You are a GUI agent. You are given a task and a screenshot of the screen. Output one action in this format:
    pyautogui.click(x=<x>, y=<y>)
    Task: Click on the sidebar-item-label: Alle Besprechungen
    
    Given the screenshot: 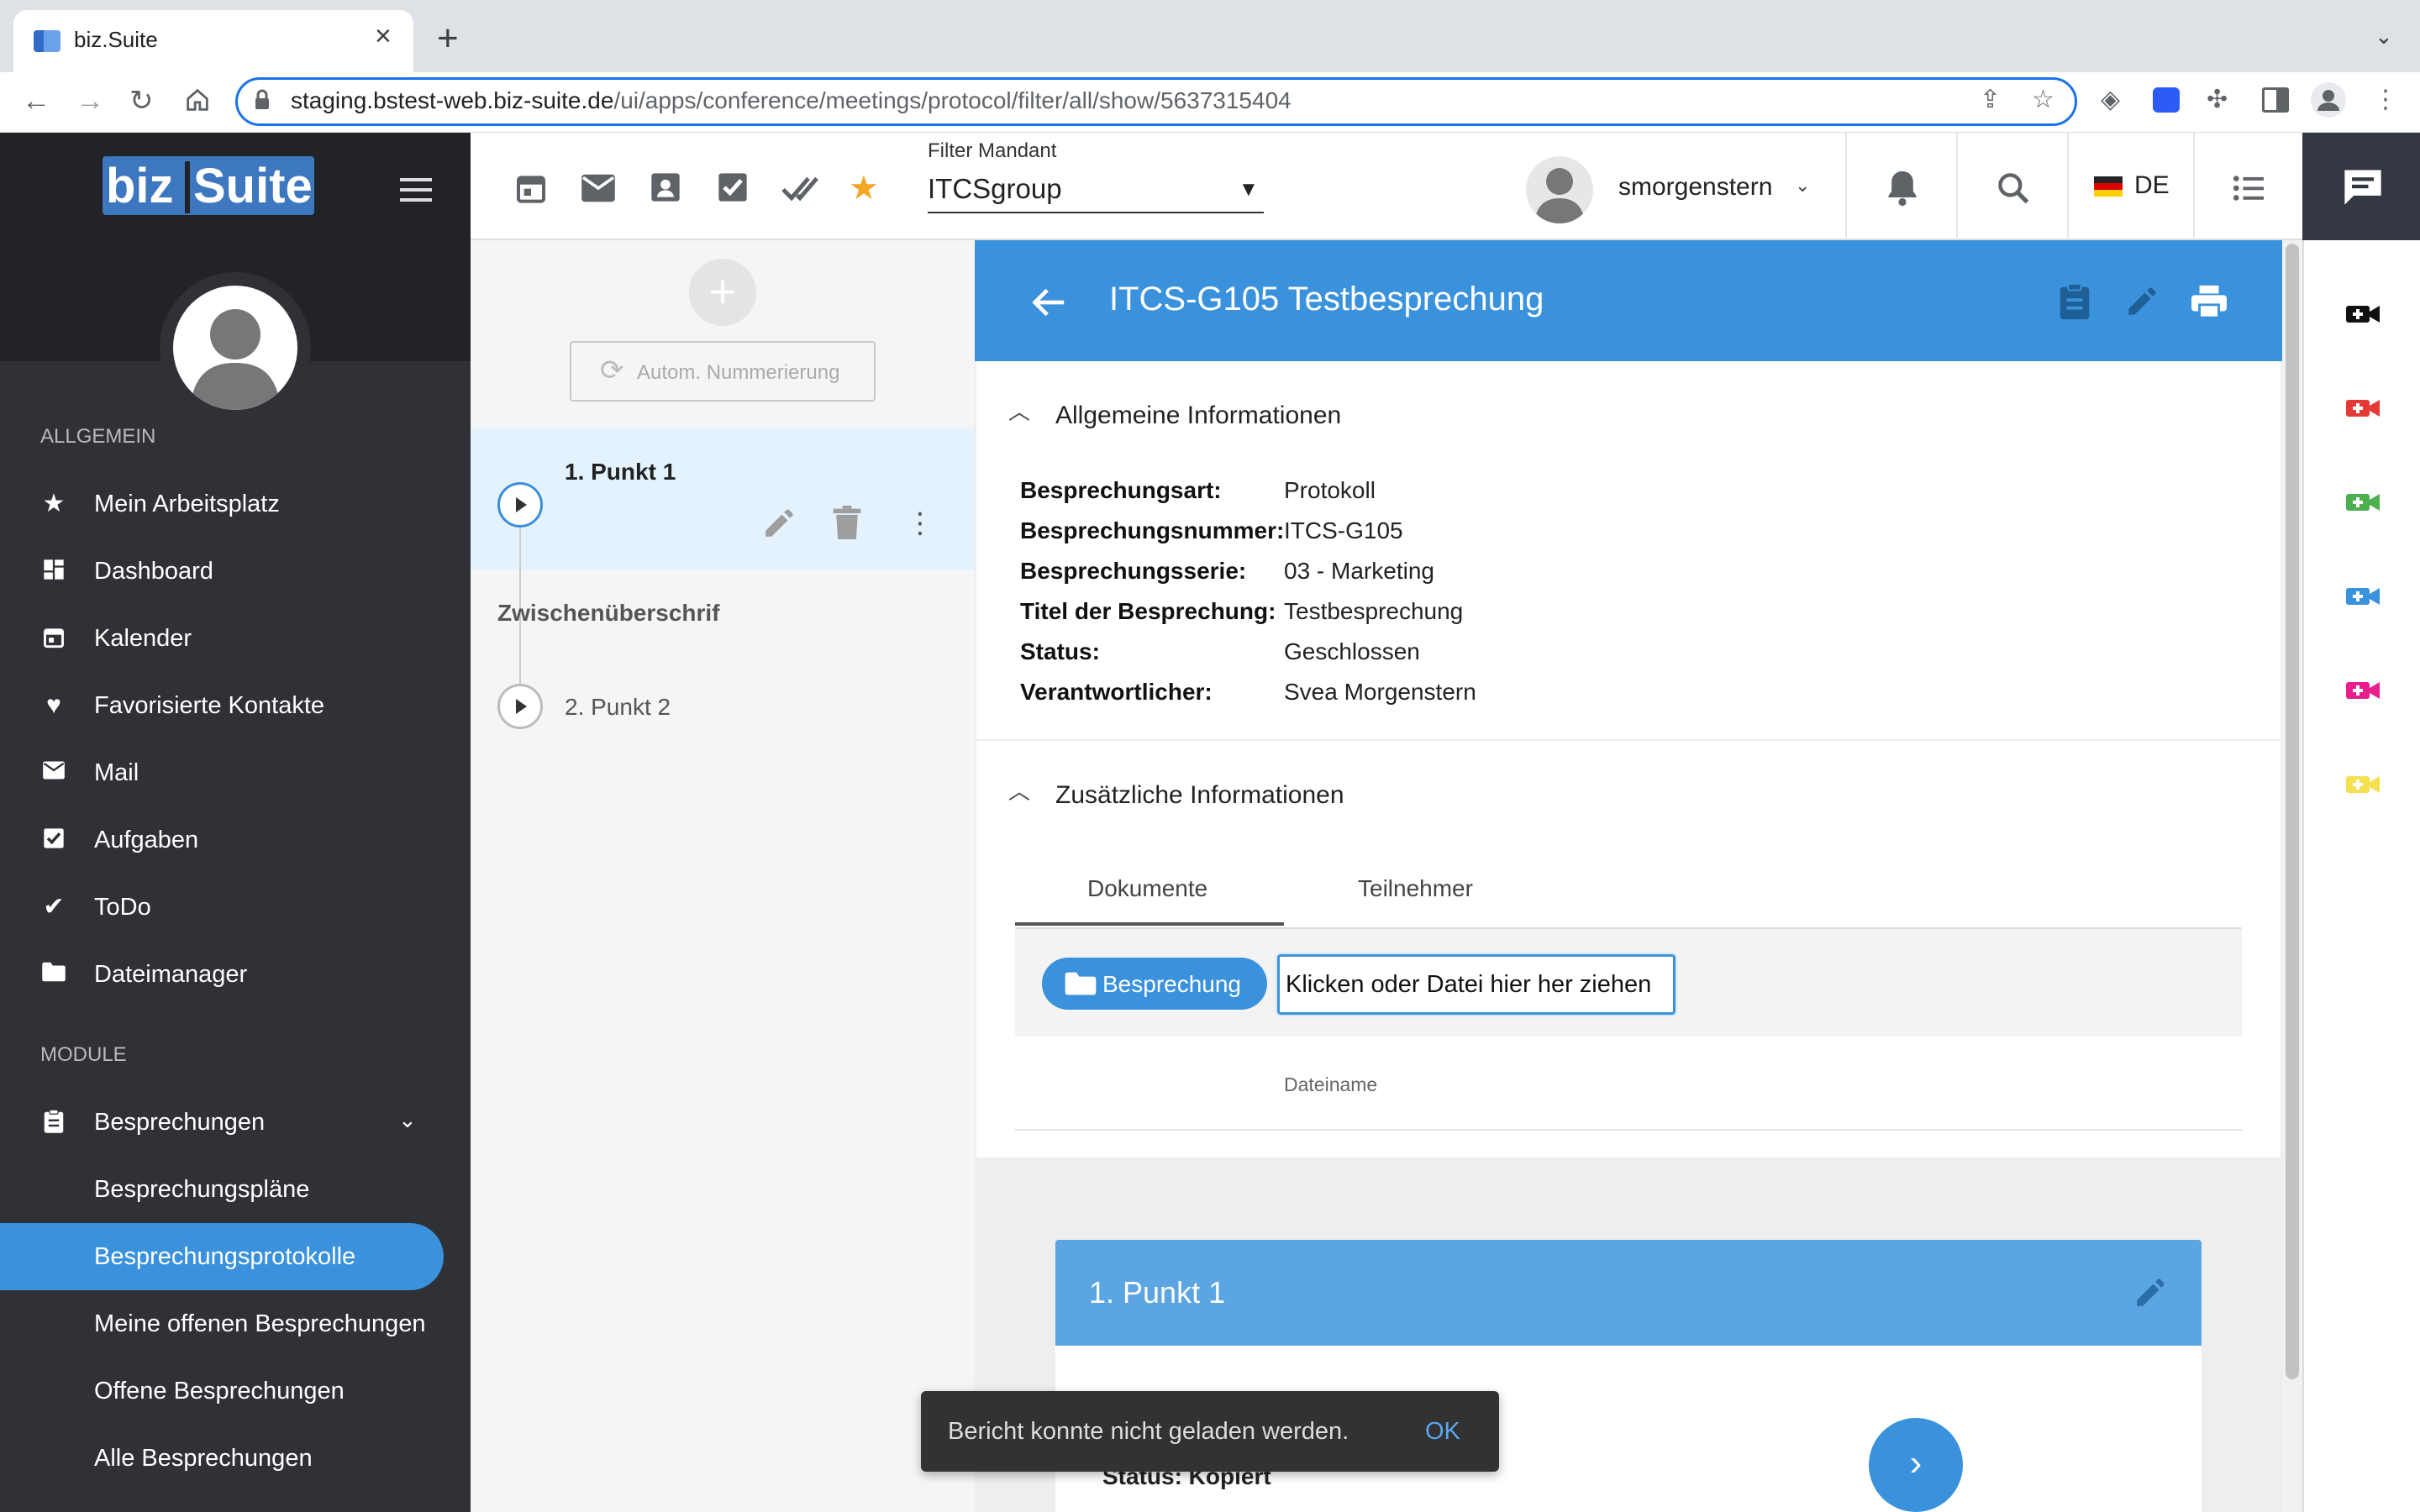 What is the action you would take?
    pyautogui.click(x=203, y=1458)
    